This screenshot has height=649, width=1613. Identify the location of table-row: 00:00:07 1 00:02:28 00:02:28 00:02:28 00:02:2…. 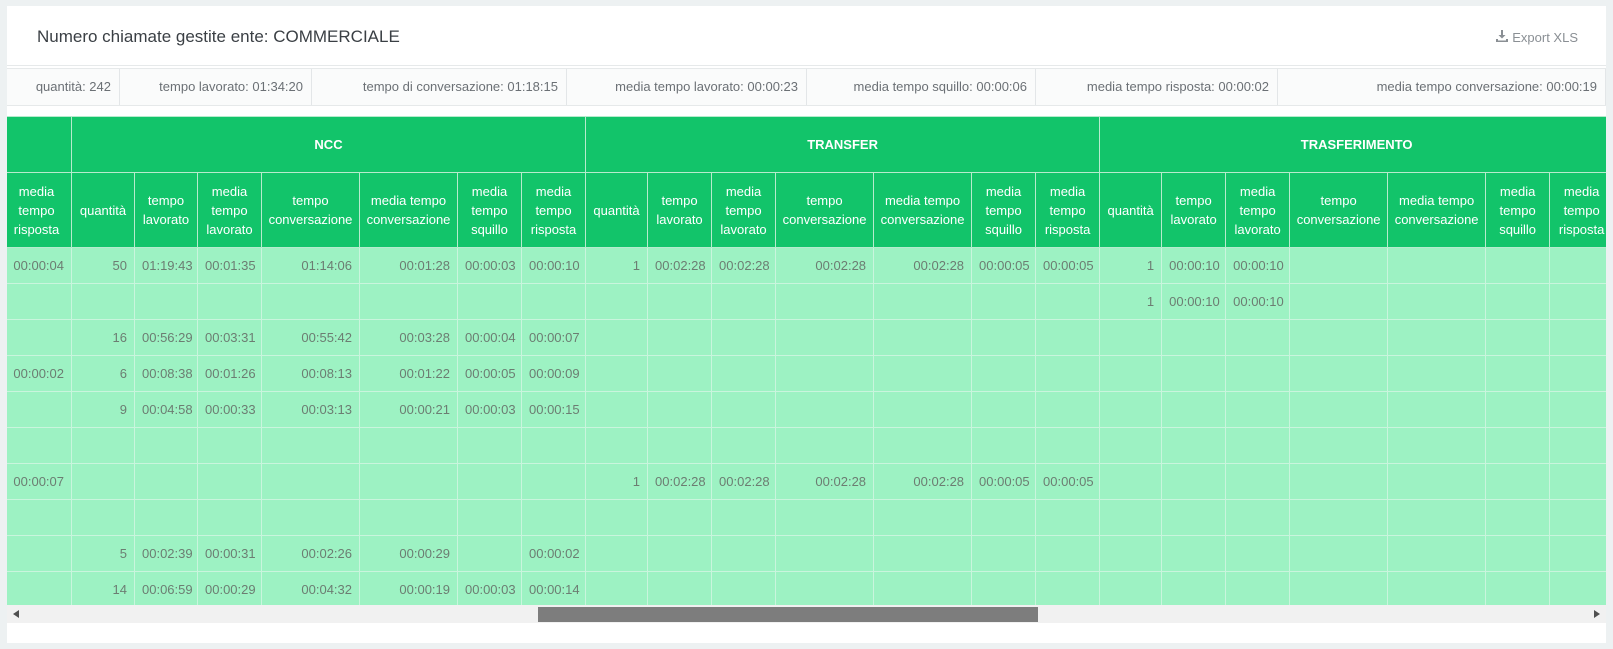
(806, 481).